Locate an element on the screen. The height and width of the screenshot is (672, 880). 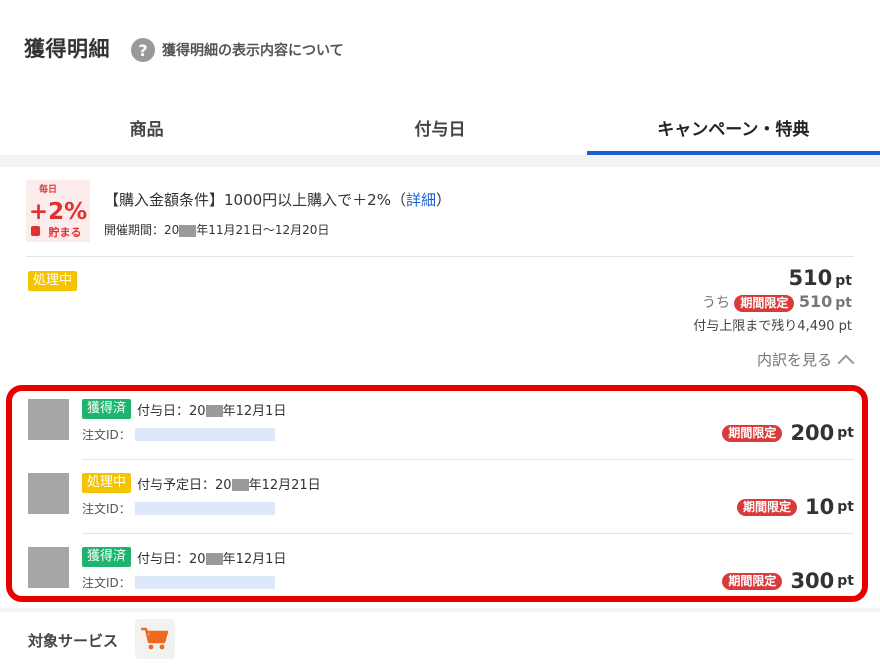
detail-link: 詳細 is located at coordinates (421, 200).